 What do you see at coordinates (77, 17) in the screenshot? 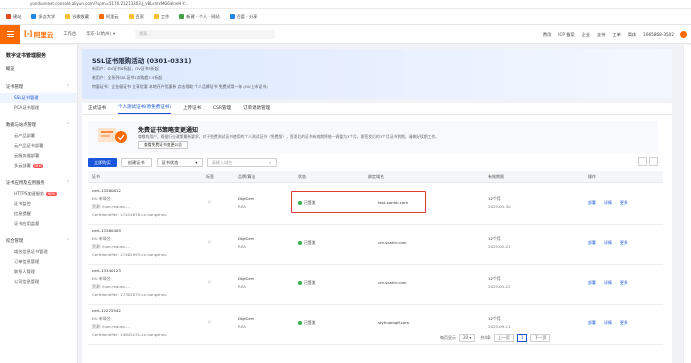
I see `bookmark-item: 谷歌收藏` at bounding box center [77, 17].